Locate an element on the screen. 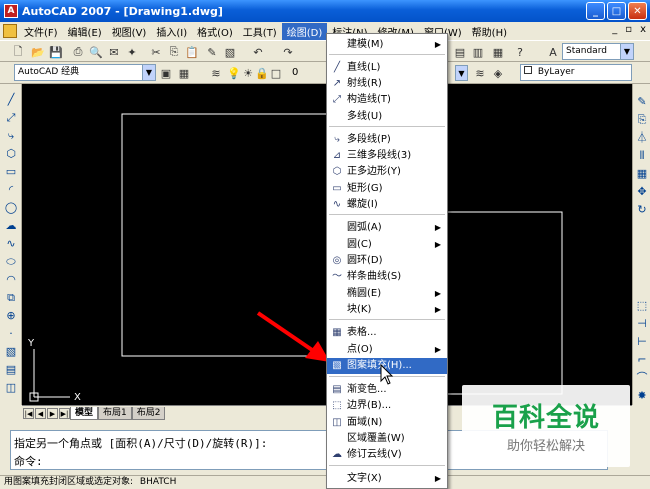  draw-menu-item-label: 修订云线(V) is located at coordinates (374, 454).